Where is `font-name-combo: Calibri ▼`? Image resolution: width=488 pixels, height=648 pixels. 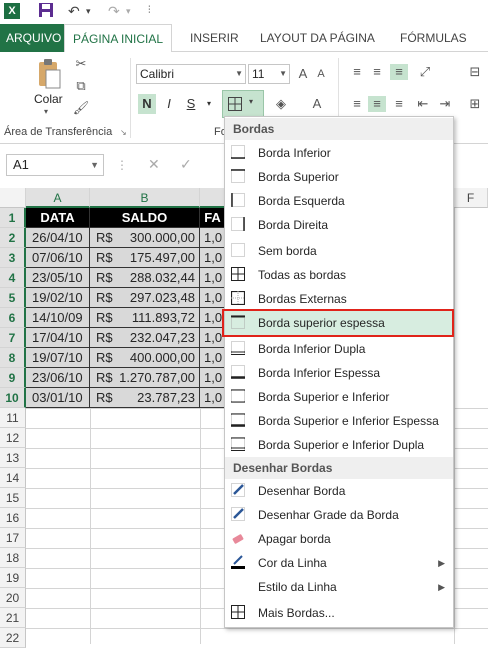
font-name-combo: Calibri ▼ is located at coordinates (191, 74).